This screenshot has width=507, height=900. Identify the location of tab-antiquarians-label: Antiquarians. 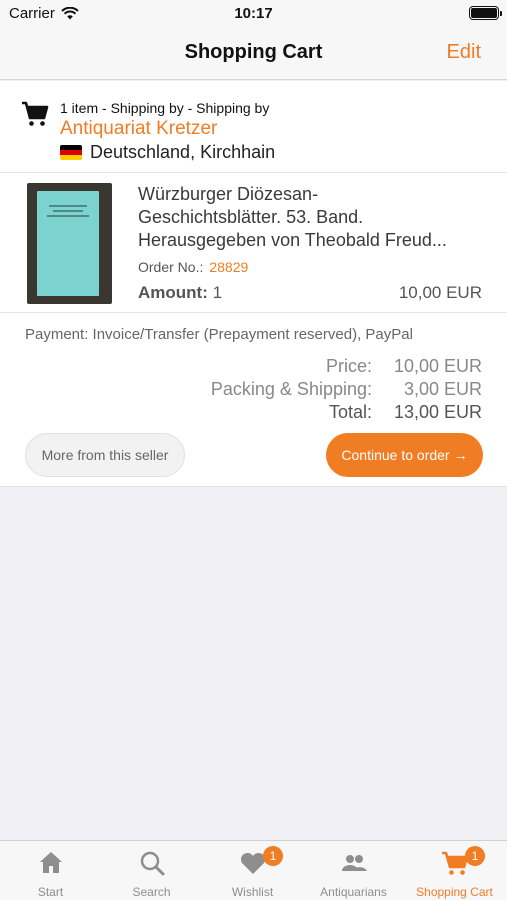
(353, 892).